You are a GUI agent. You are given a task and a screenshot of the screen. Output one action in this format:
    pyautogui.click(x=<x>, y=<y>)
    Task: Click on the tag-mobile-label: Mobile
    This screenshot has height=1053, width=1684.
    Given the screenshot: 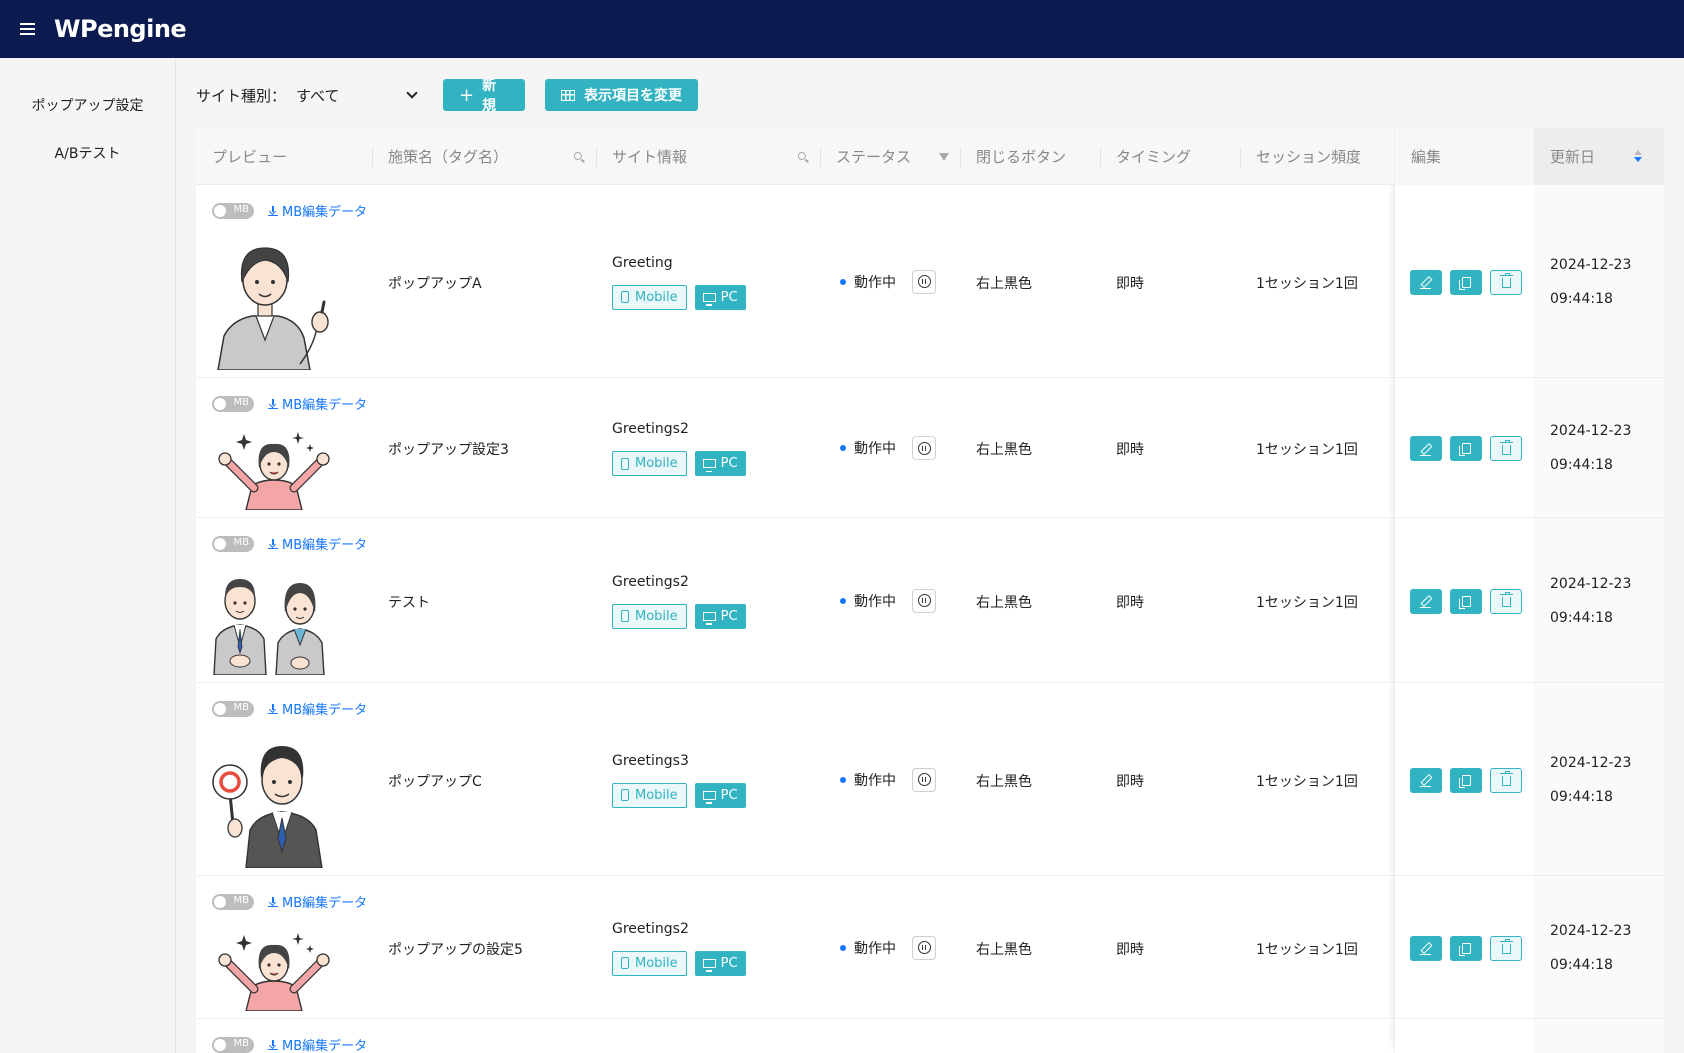 What is the action you would take?
    pyautogui.click(x=656, y=616)
    